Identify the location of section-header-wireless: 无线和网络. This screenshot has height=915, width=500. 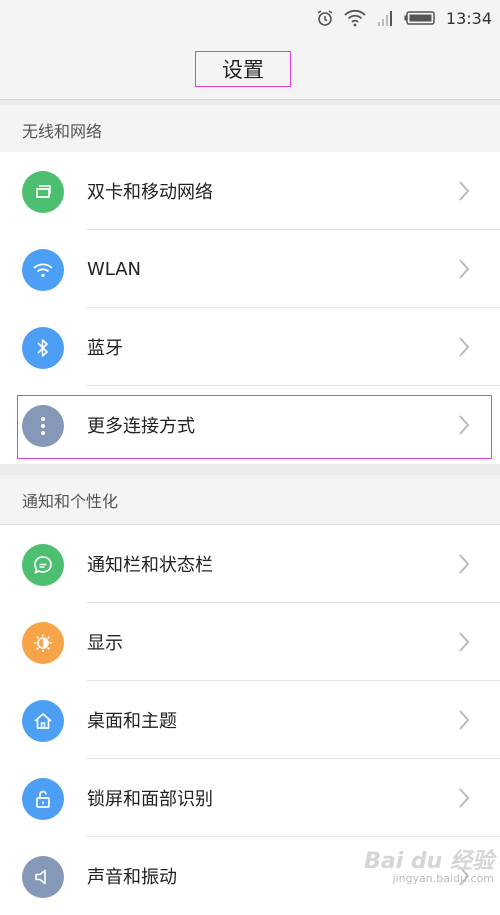
(250, 130).